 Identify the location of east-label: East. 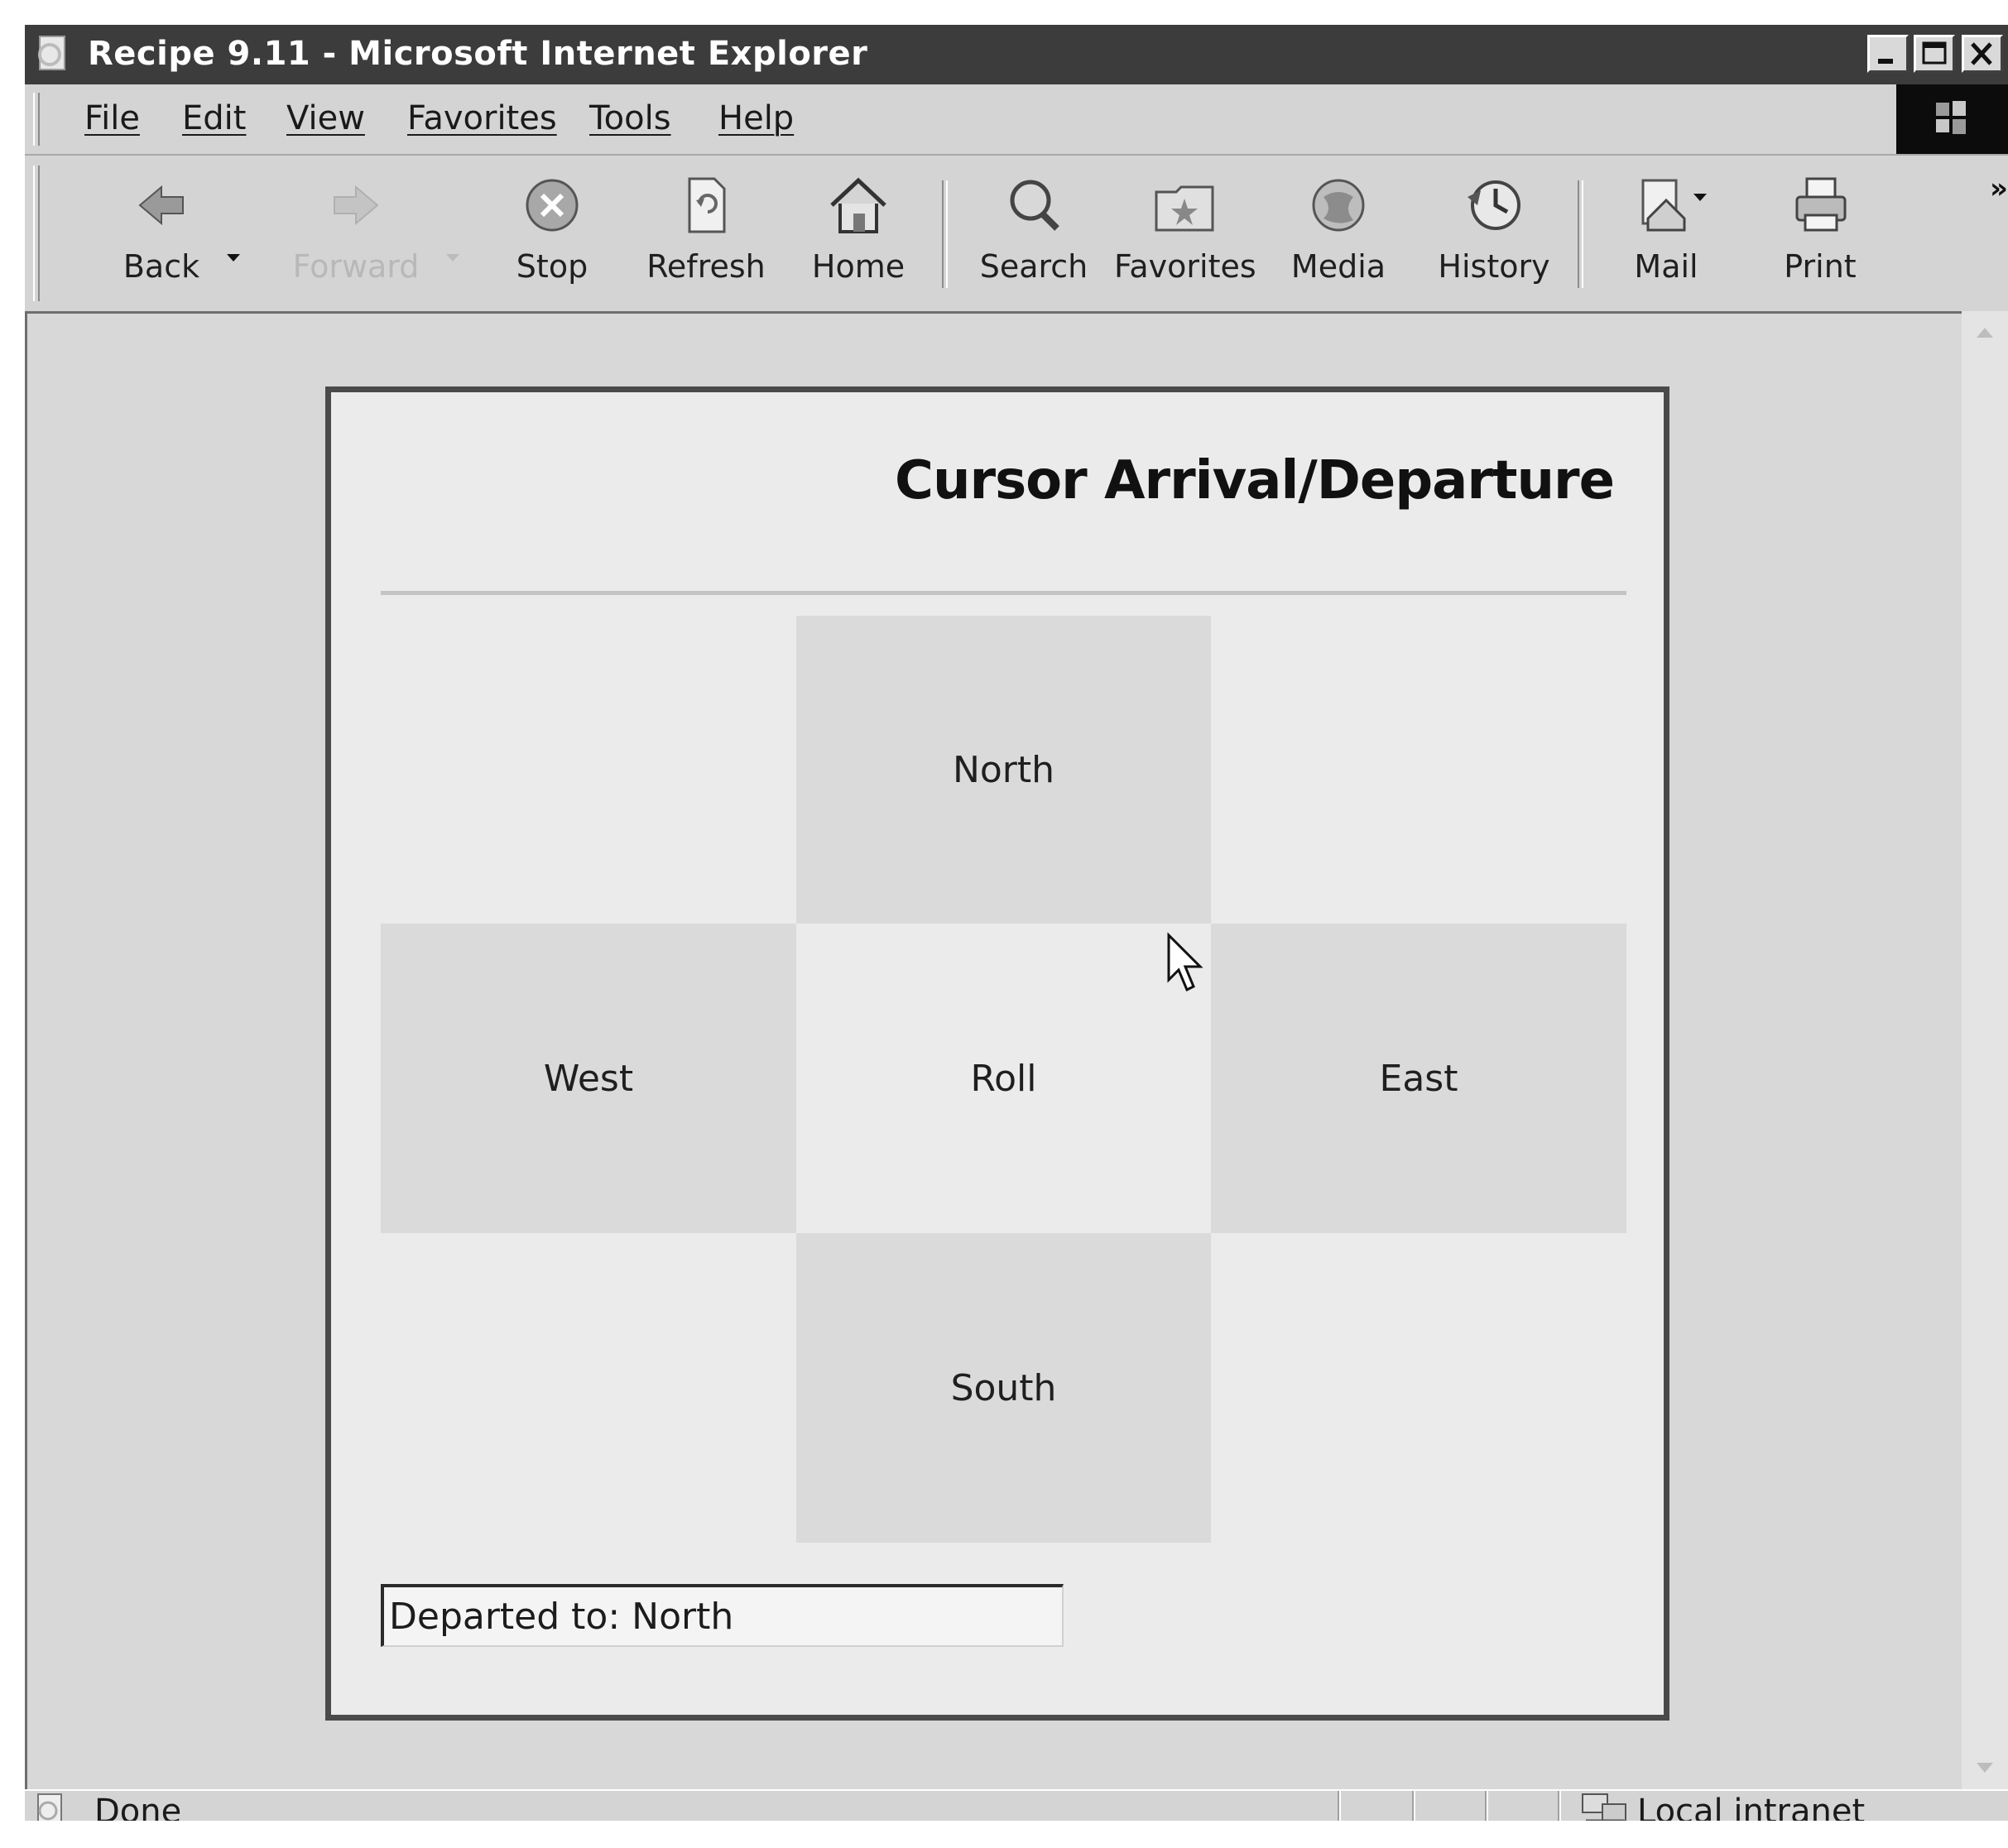
(1418, 1078).